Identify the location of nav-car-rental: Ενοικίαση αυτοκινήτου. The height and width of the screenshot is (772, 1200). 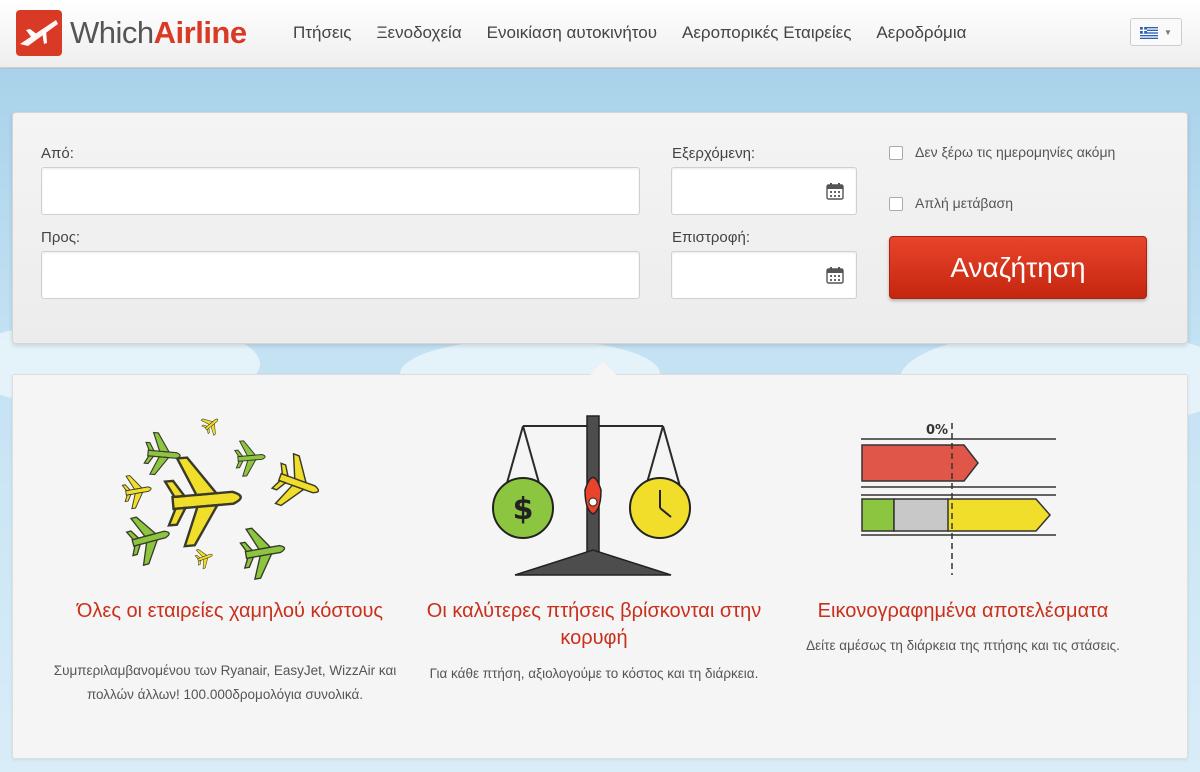
(572, 33).